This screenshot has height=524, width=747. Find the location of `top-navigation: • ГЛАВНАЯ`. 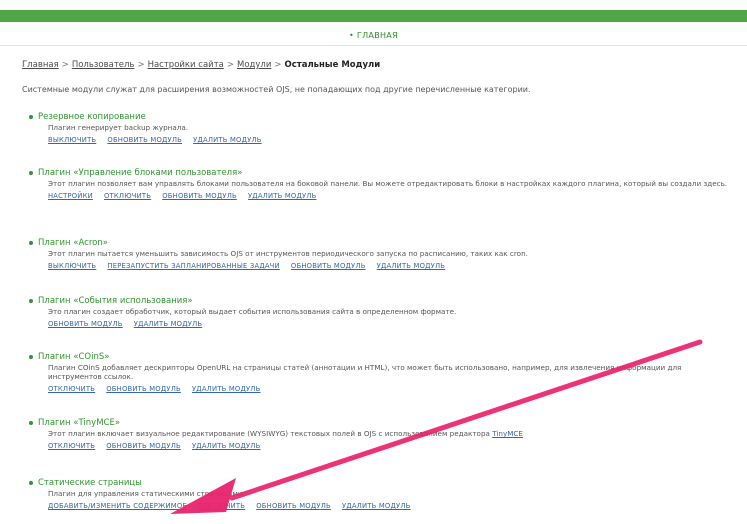

top-navigation: • ГЛАВНАЯ is located at coordinates (373, 34).